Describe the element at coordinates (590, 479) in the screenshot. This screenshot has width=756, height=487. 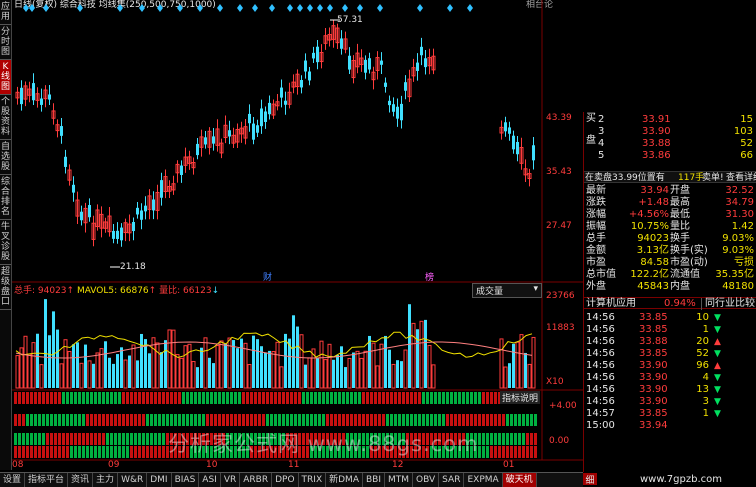
I see `detail-tab: 细` at that location.